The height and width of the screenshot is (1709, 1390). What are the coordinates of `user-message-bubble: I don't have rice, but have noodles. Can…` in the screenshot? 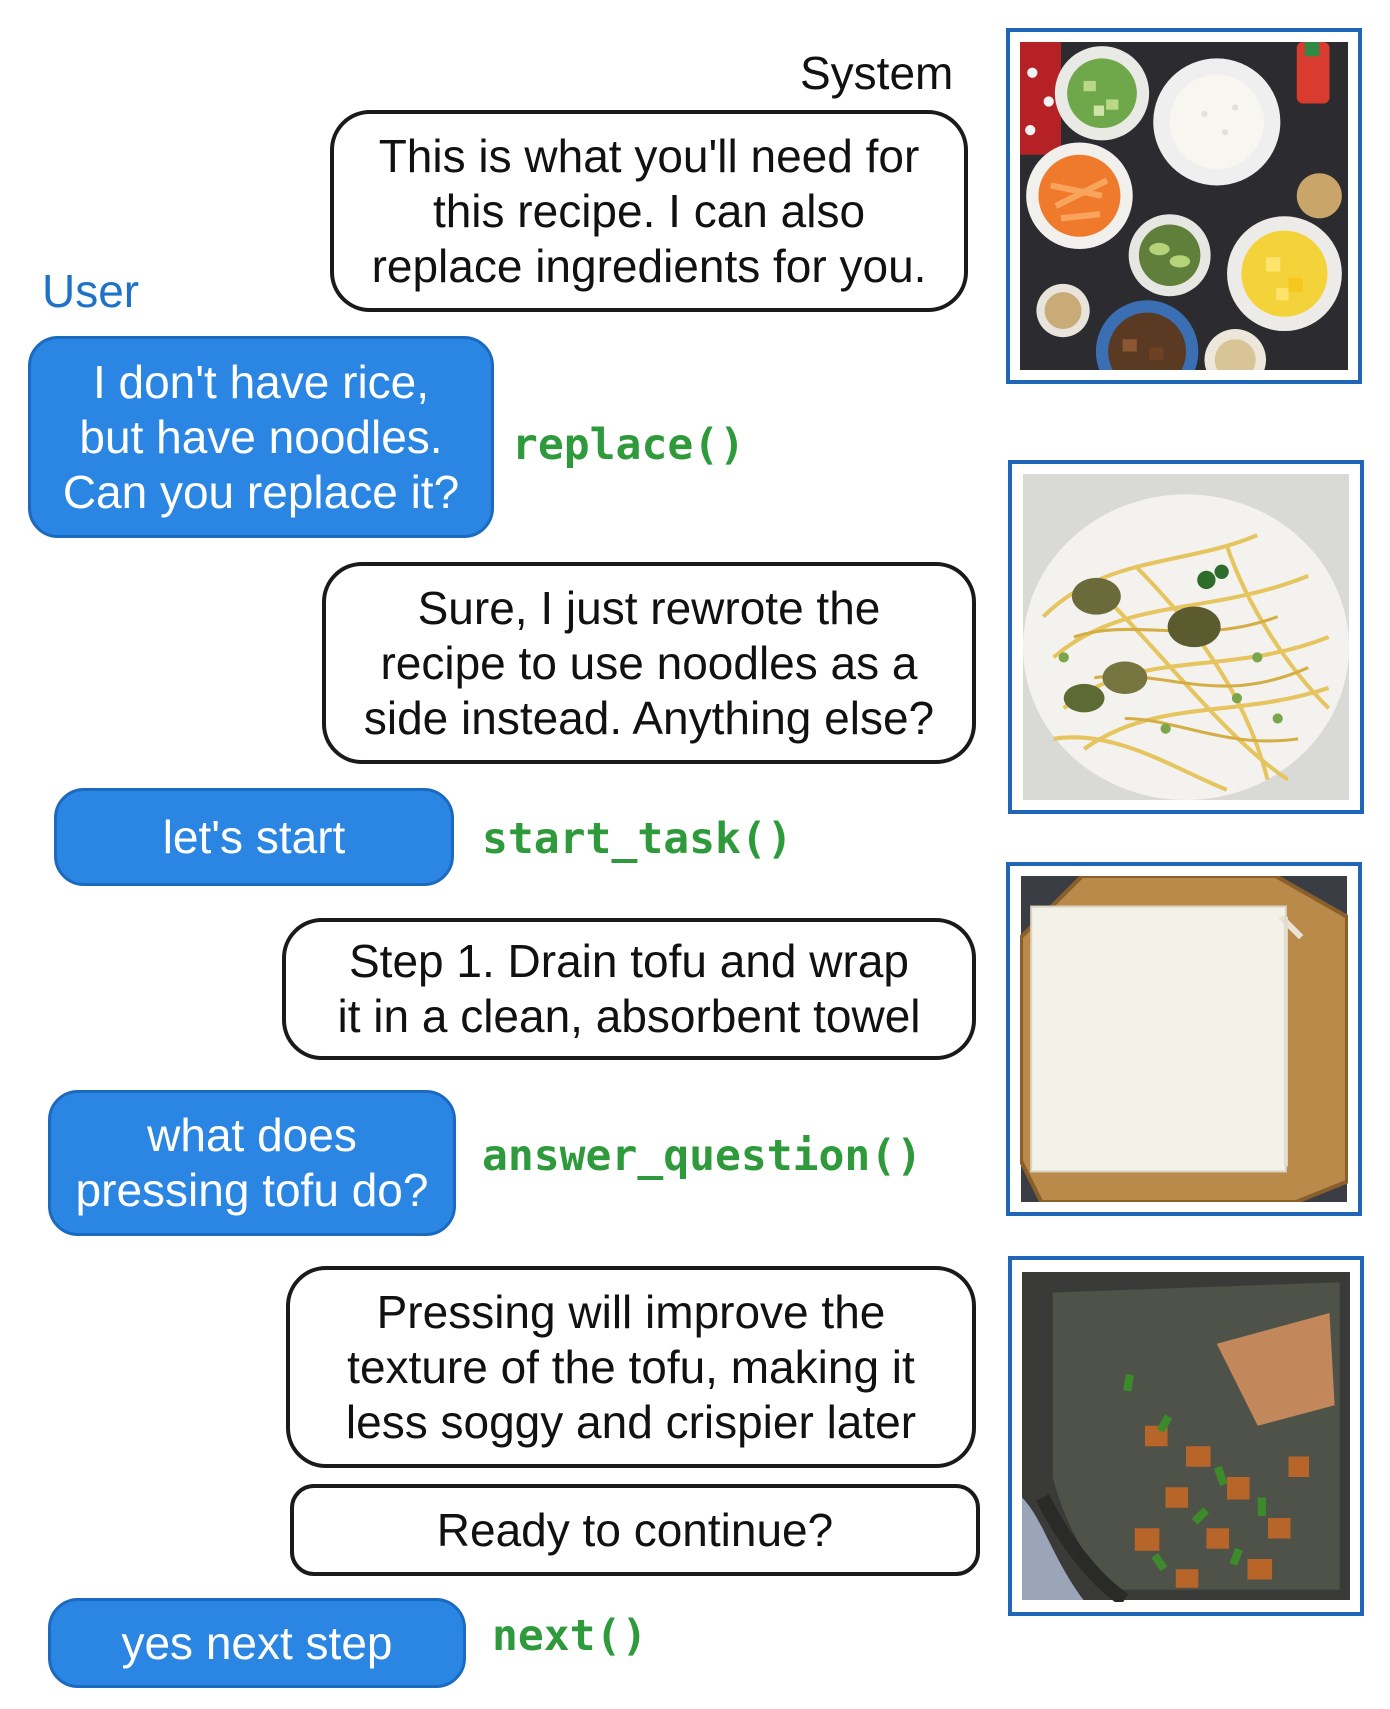 It's located at (261, 437).